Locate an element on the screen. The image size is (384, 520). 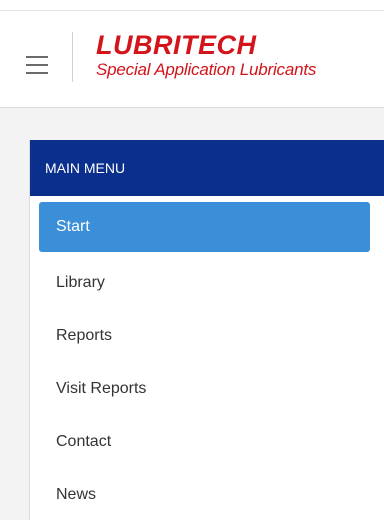
brand-logo: LUBRITECH Special Application Lubricants is located at coordinates (206, 55).